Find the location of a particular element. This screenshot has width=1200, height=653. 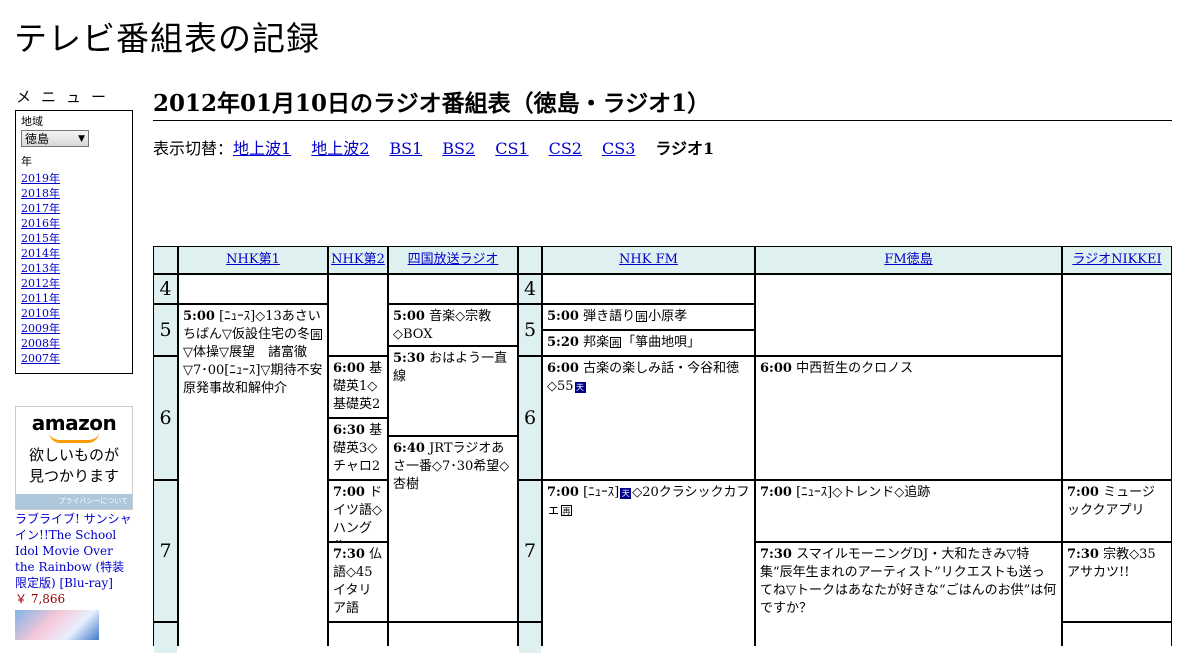

program-time: 5:30 is located at coordinates (409, 358).